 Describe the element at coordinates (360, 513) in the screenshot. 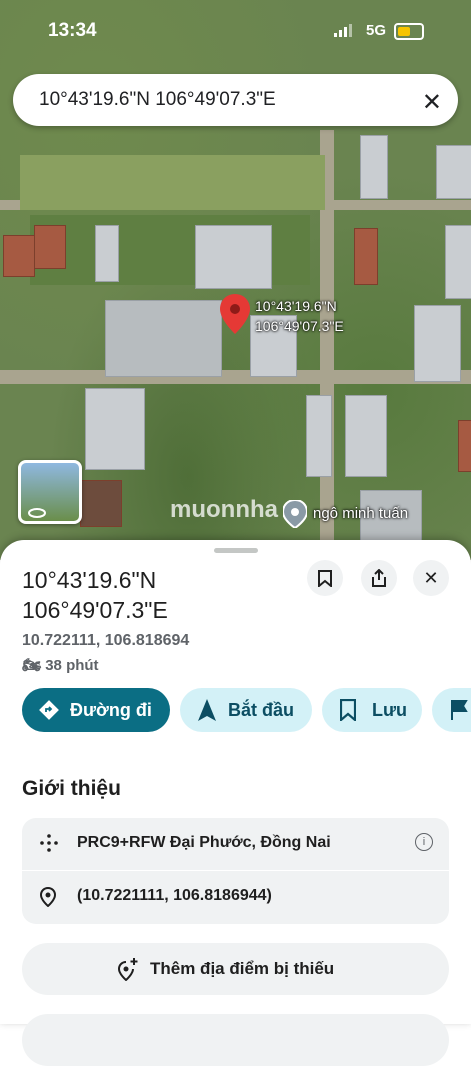

I see `poi-label: ngô minh tuấn` at that location.